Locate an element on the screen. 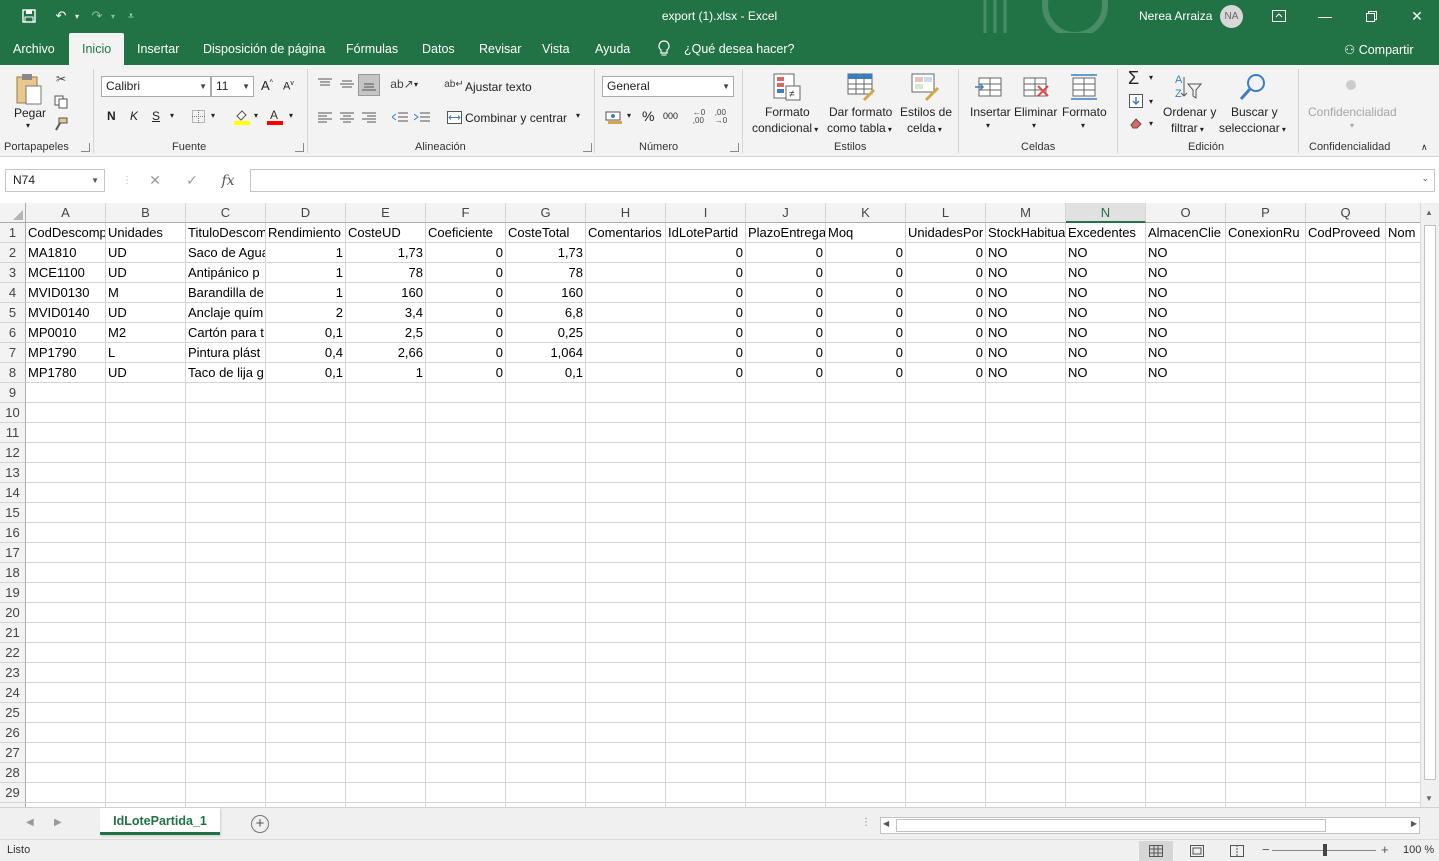 The width and height of the screenshot is (1439, 861). grid-cell: MCE1100 is located at coordinates (66, 273).